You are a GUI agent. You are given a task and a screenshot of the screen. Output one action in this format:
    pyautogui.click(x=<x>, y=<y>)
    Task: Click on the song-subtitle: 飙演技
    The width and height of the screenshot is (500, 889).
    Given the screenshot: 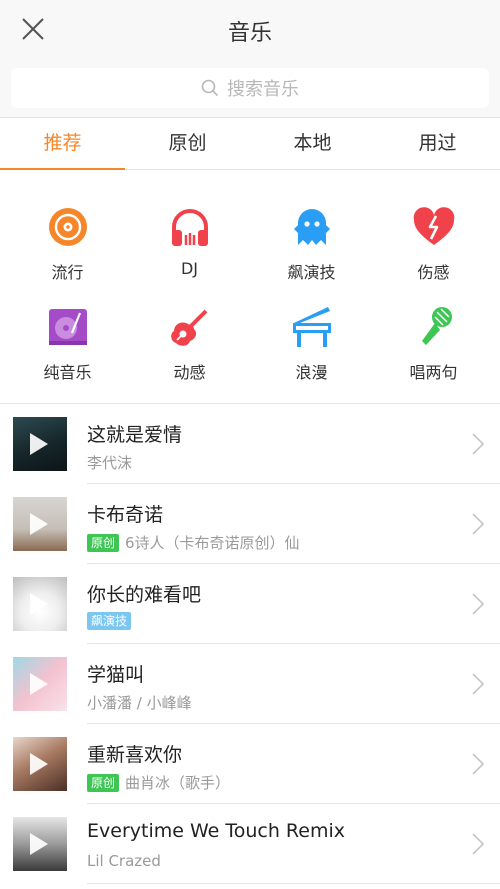 What is the action you would take?
    pyautogui.click(x=112, y=621)
    